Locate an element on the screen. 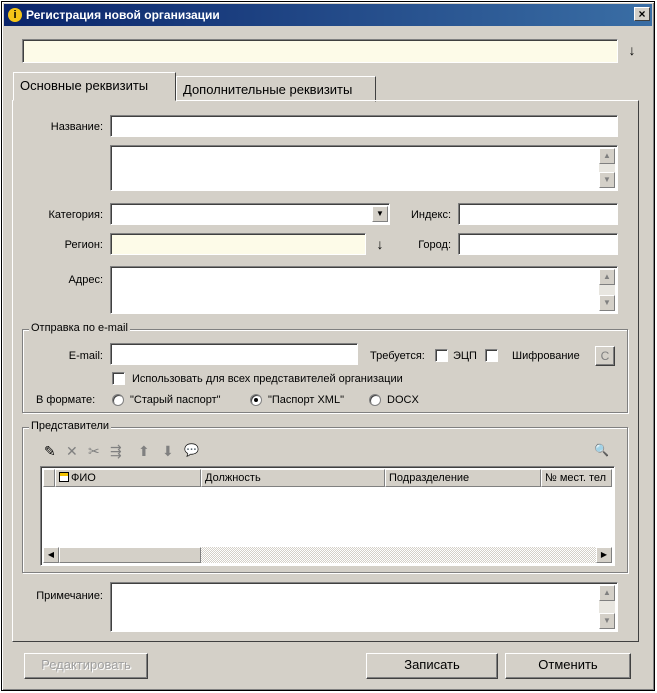 The image size is (657, 693). name-input is located at coordinates (364, 126).